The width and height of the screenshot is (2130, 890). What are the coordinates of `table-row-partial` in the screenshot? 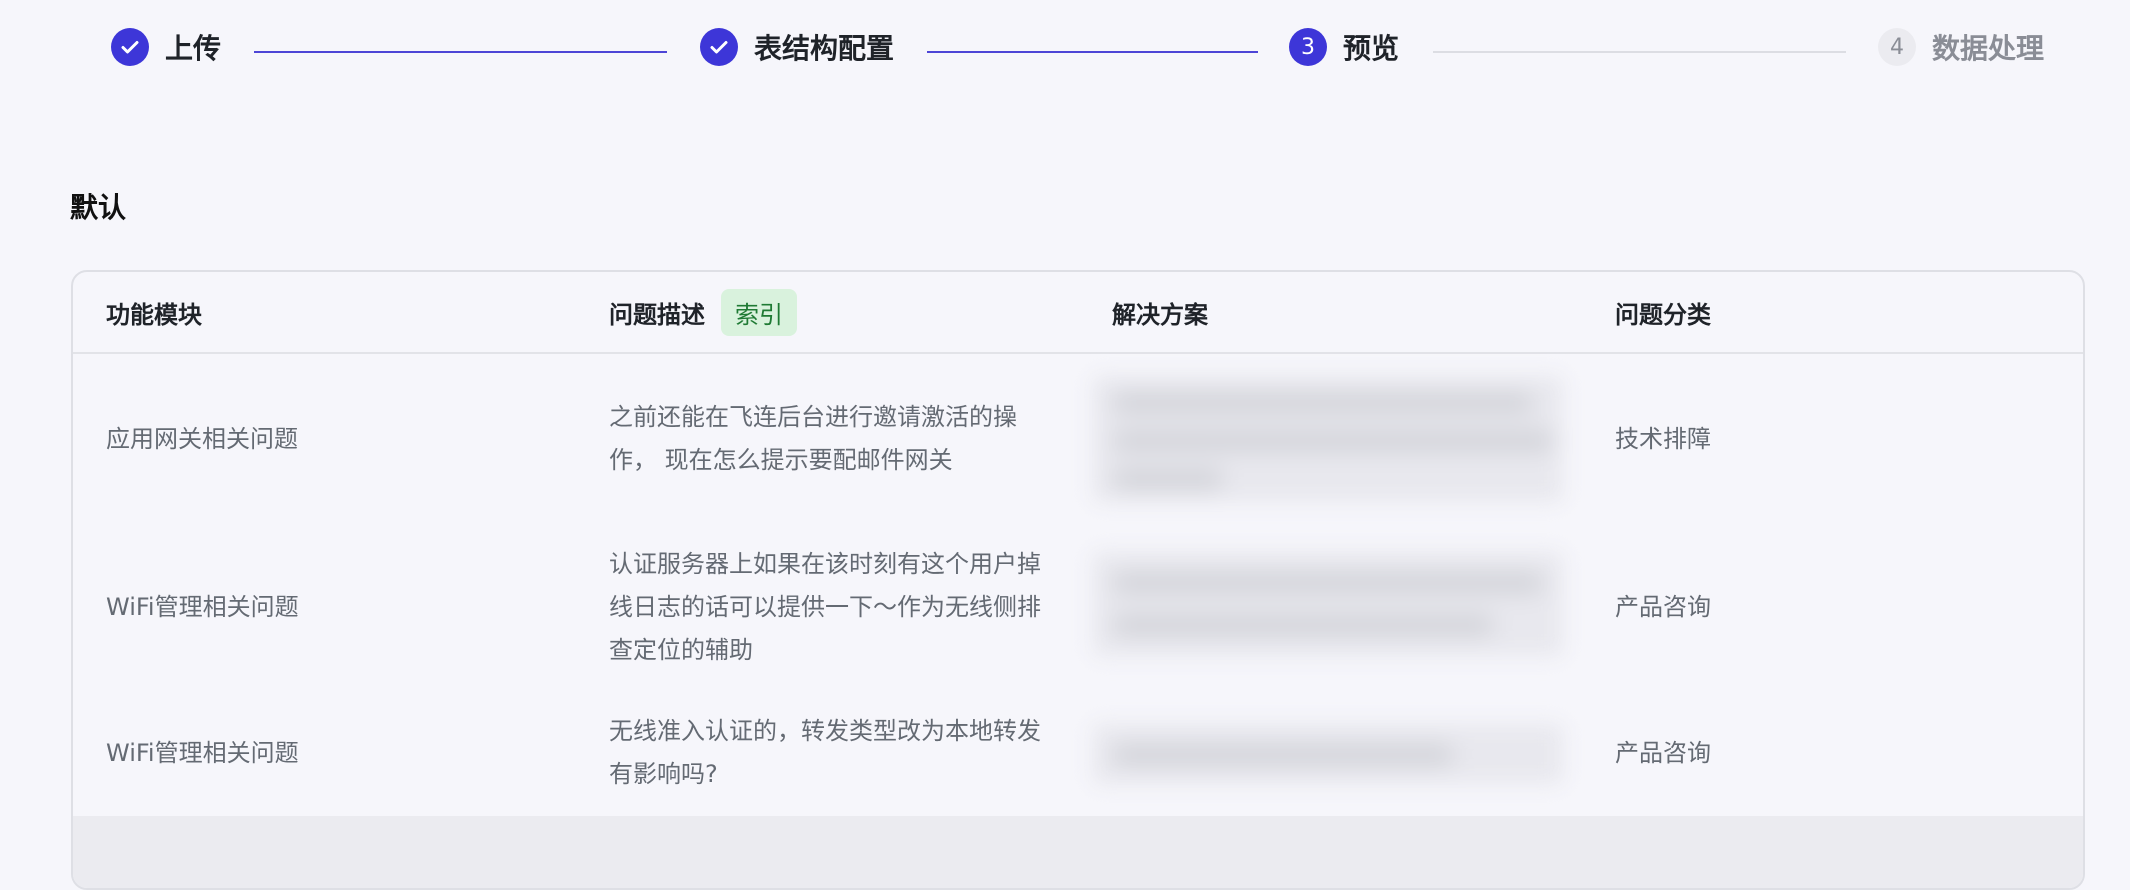 It's located at (1078, 852).